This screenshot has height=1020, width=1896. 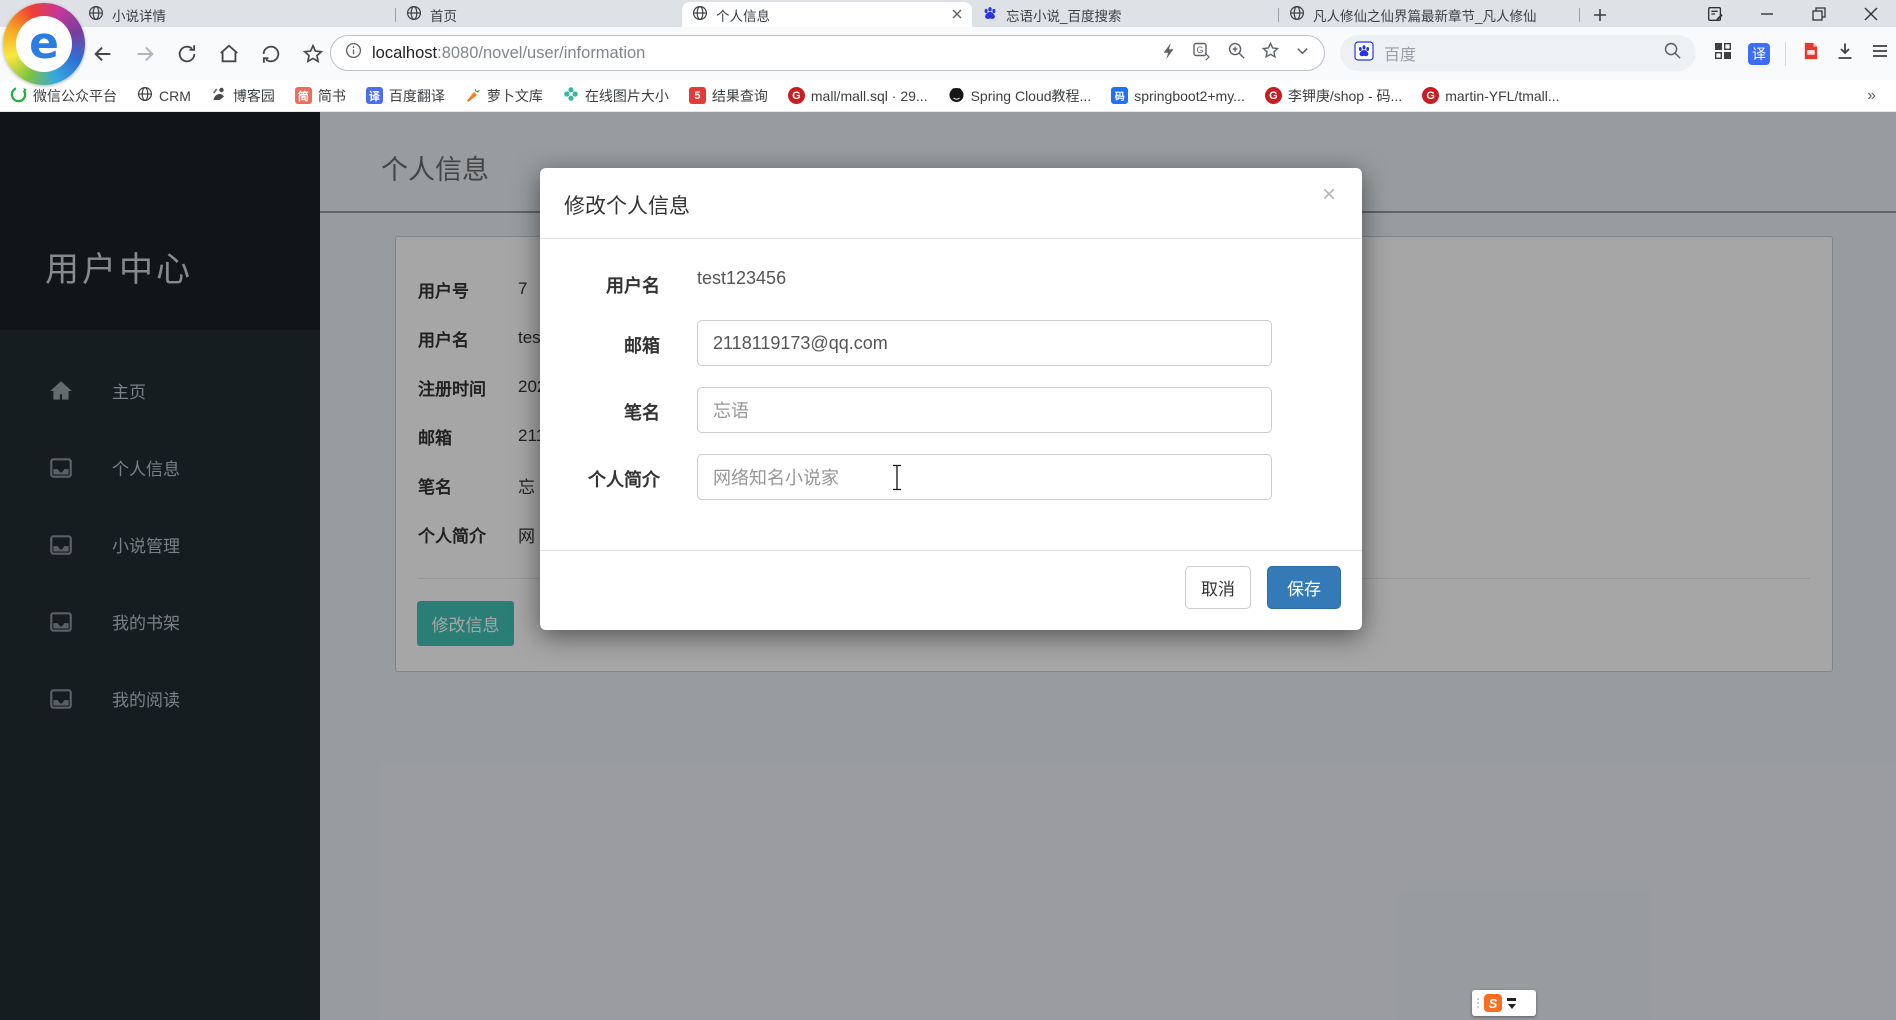 I want to click on url-host: localhost, so click(x=405, y=52).